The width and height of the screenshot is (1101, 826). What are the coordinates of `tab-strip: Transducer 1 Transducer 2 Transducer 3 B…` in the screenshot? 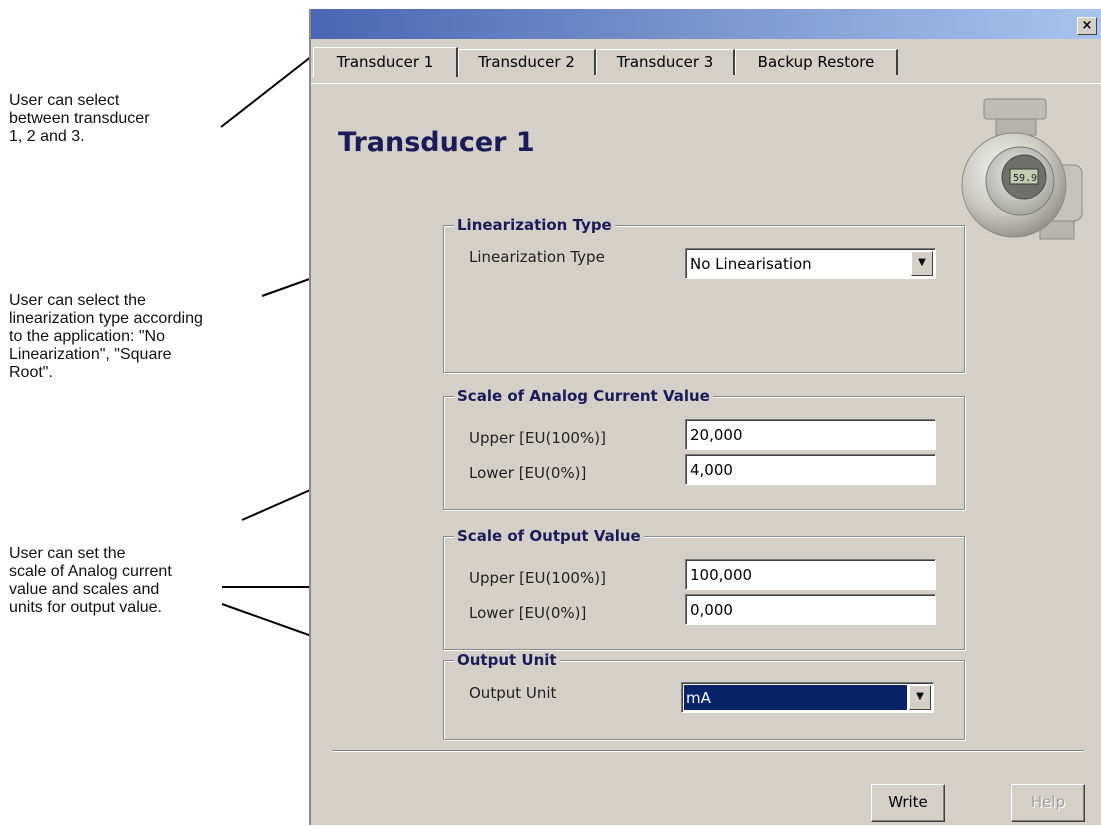 It's located at (706, 63).